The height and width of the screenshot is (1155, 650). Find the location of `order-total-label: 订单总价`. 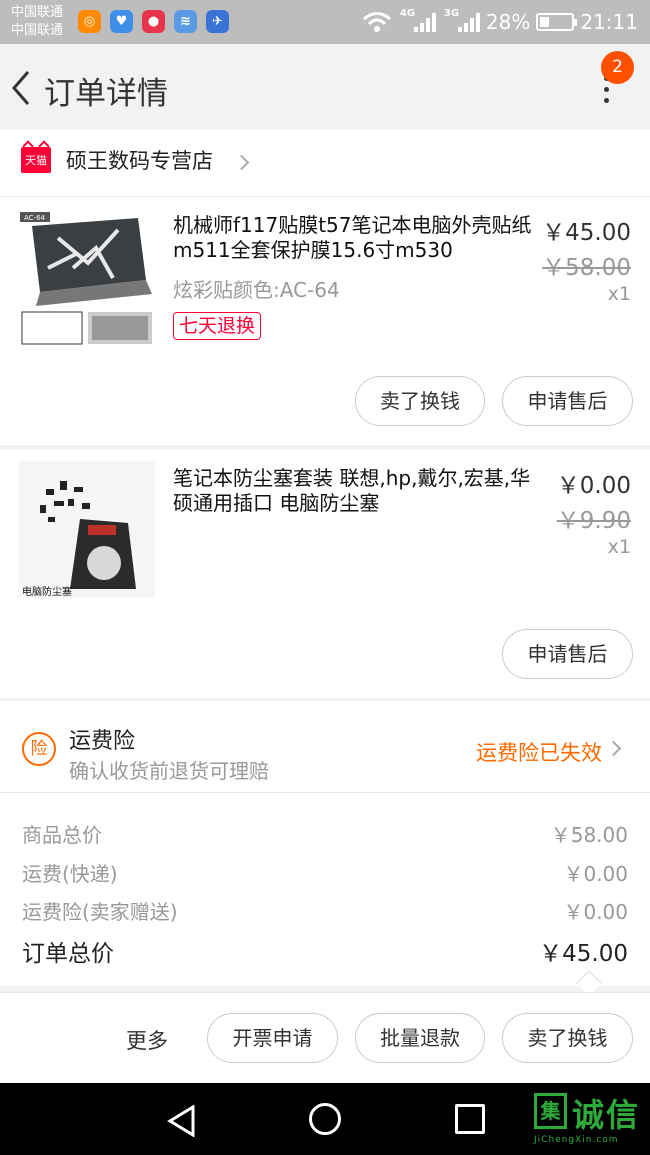

order-total-label: 订单总价 is located at coordinates (68, 954).